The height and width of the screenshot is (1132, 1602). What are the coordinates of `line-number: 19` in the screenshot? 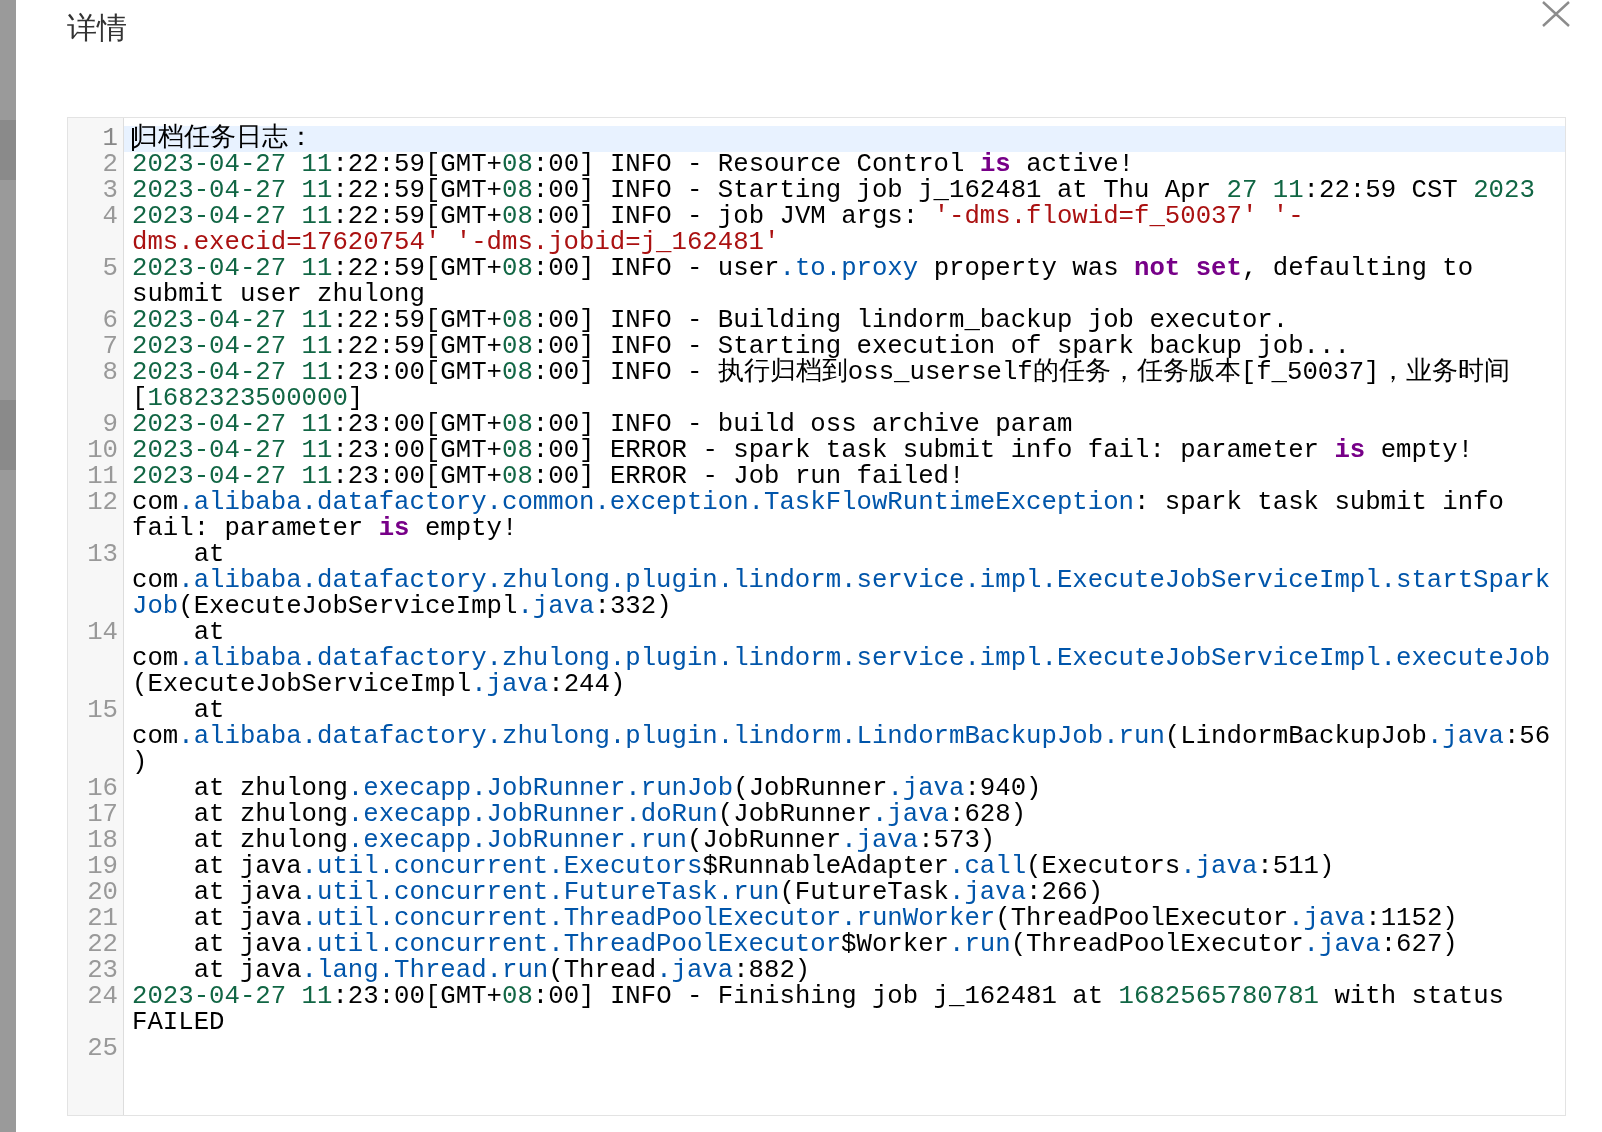 It's located at (102, 866).